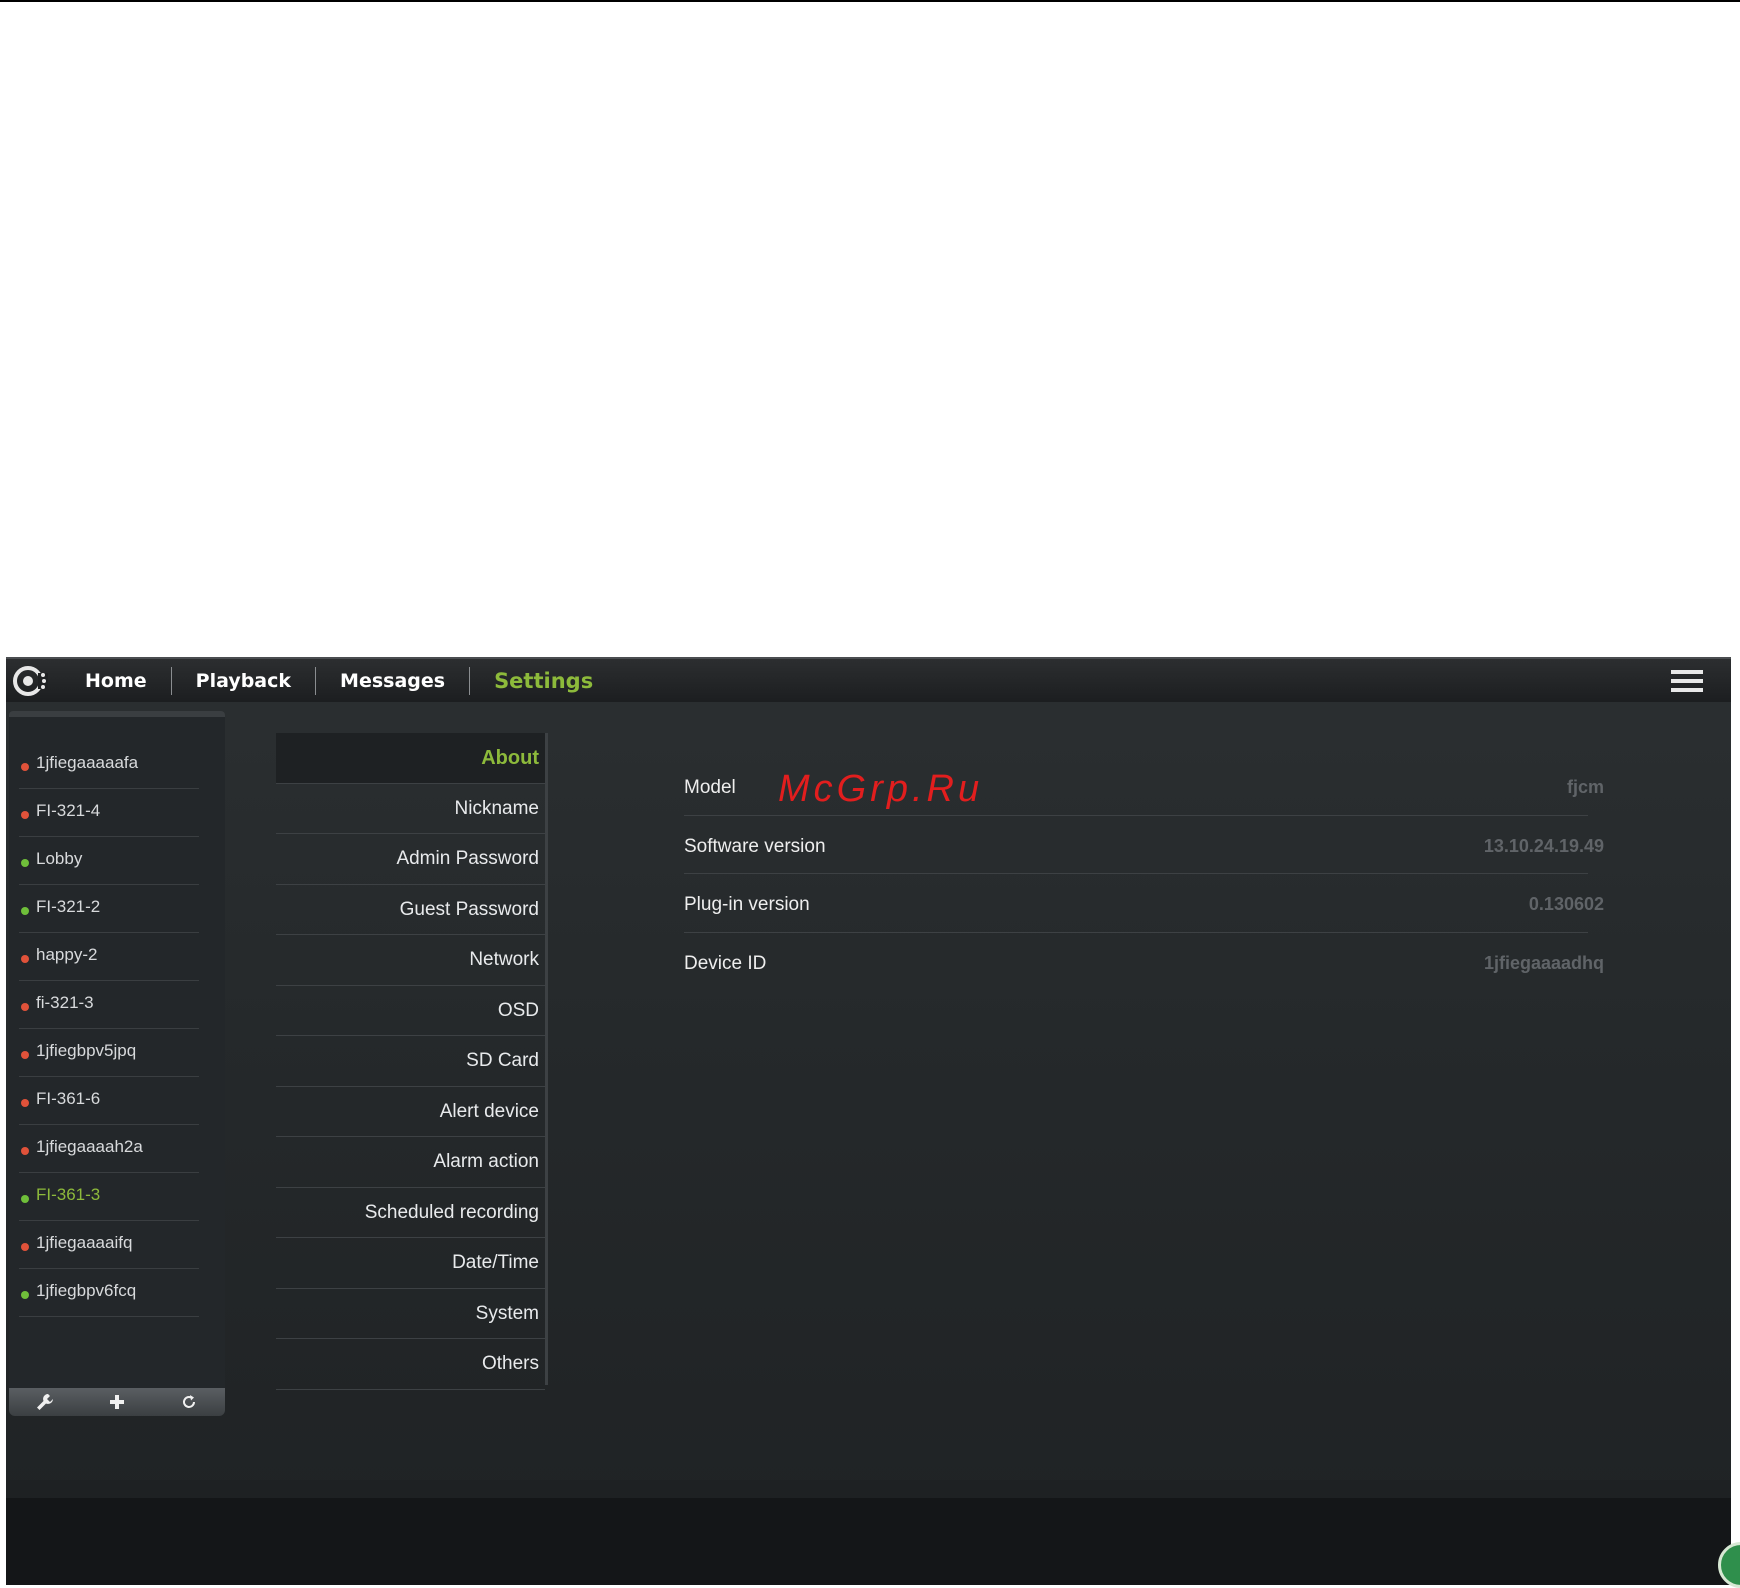  What do you see at coordinates (68, 810) in the screenshot?
I see `device-name: FI-321-4` at bounding box center [68, 810].